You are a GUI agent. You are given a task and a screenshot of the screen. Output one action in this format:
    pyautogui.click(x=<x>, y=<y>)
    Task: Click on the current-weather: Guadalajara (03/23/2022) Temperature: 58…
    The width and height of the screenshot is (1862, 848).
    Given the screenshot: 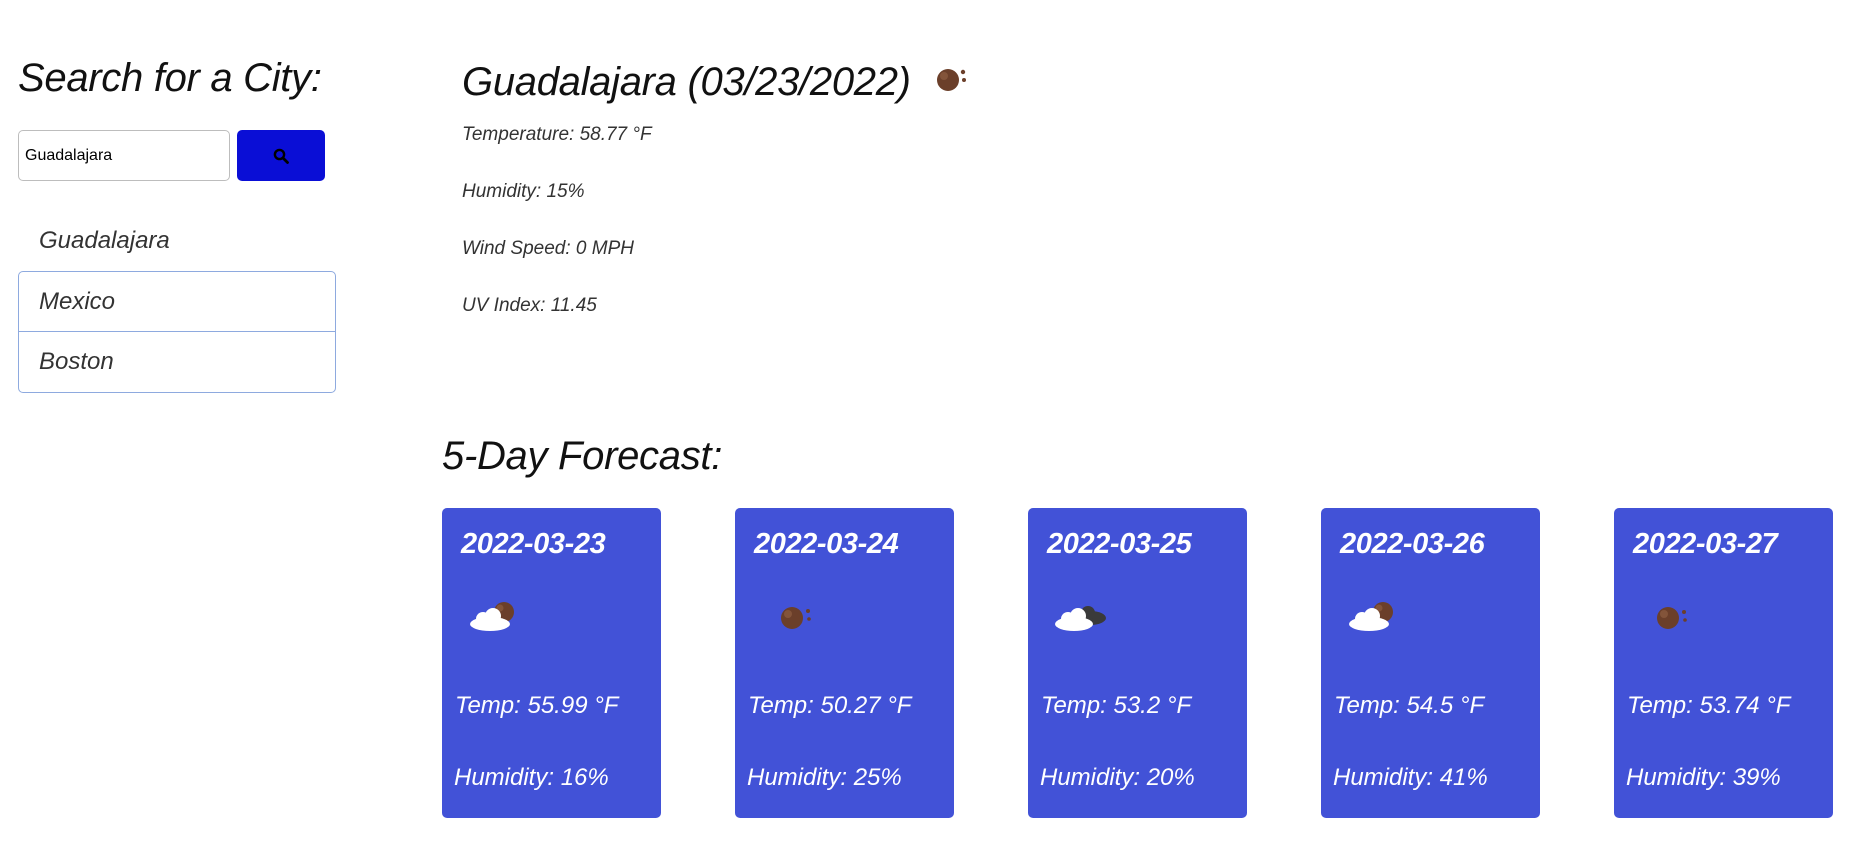 What is the action you would take?
    pyautogui.click(x=715, y=185)
    